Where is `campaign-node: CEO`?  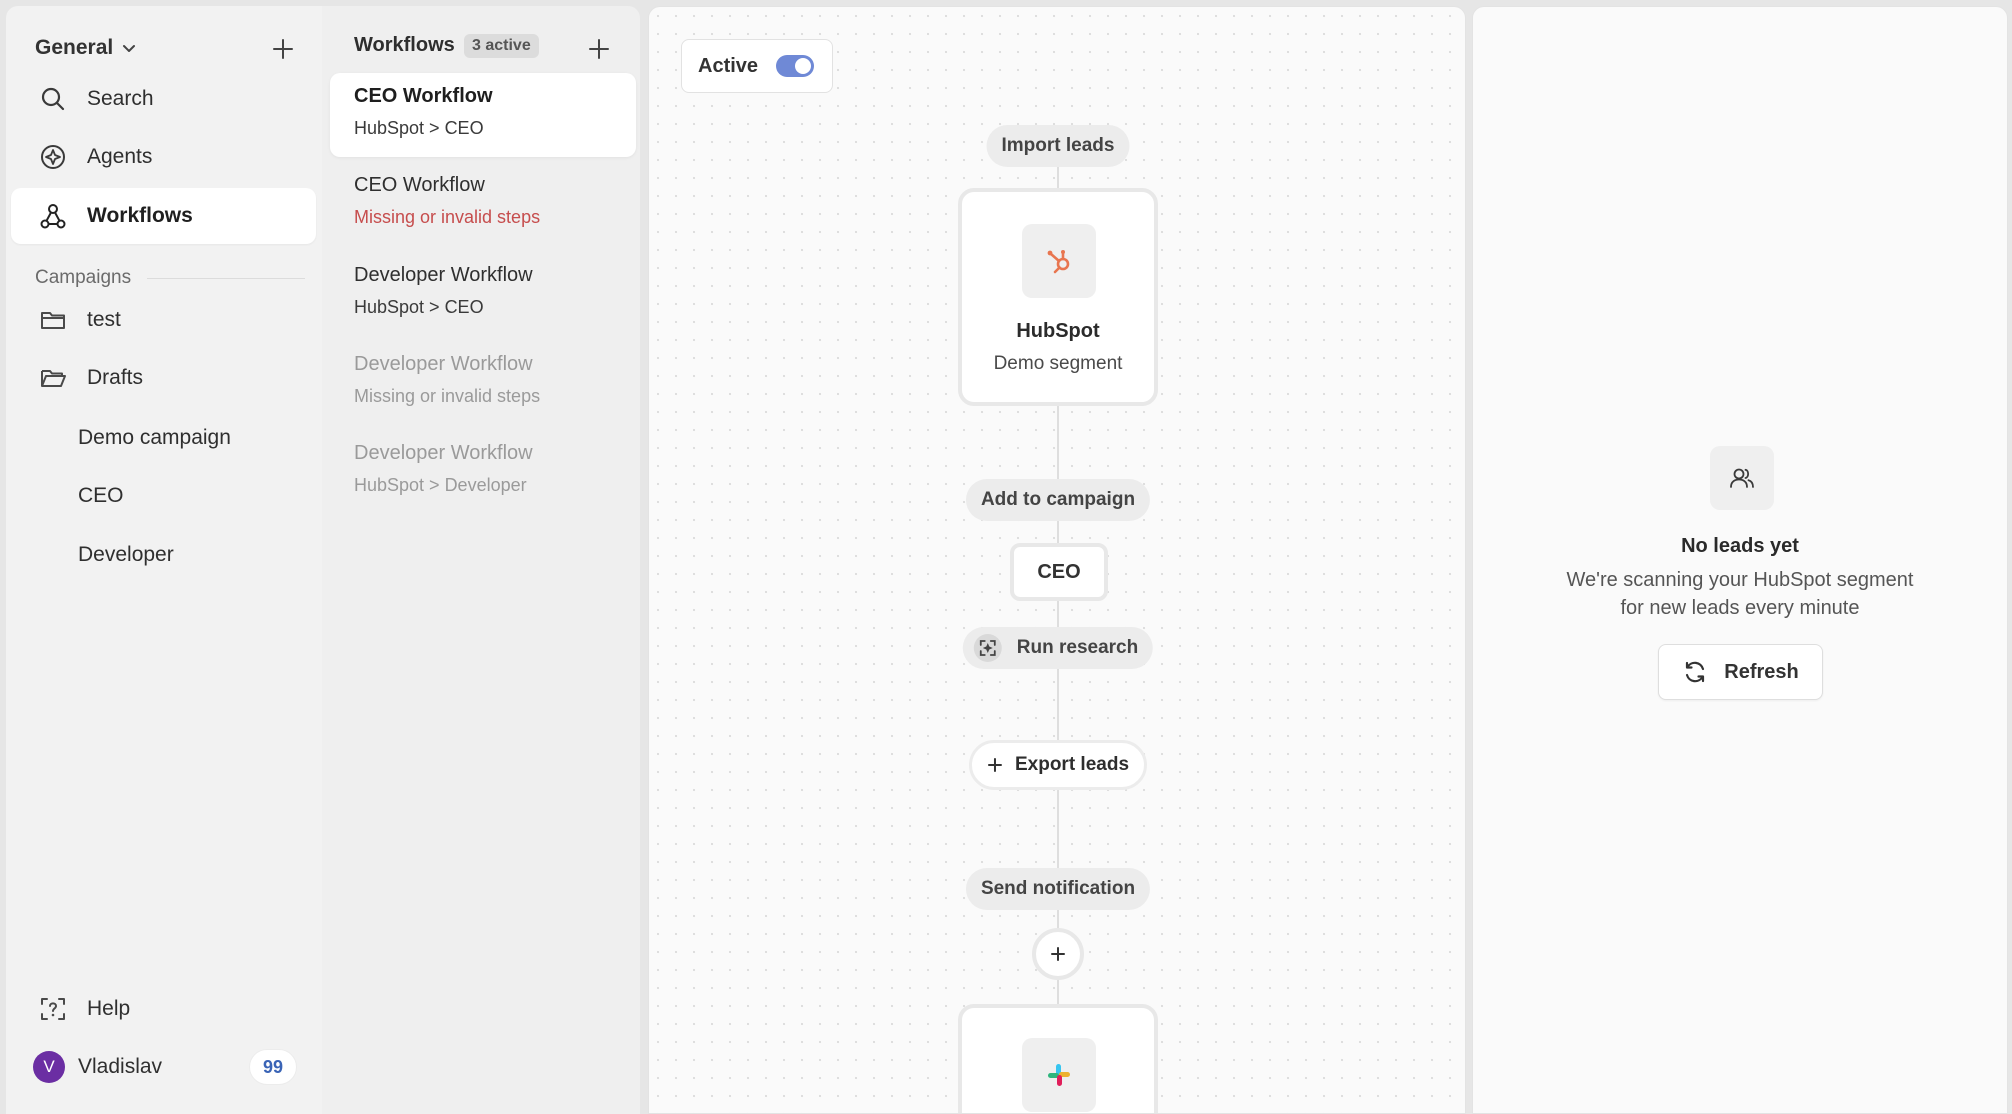 campaign-node: CEO is located at coordinates (1059, 572).